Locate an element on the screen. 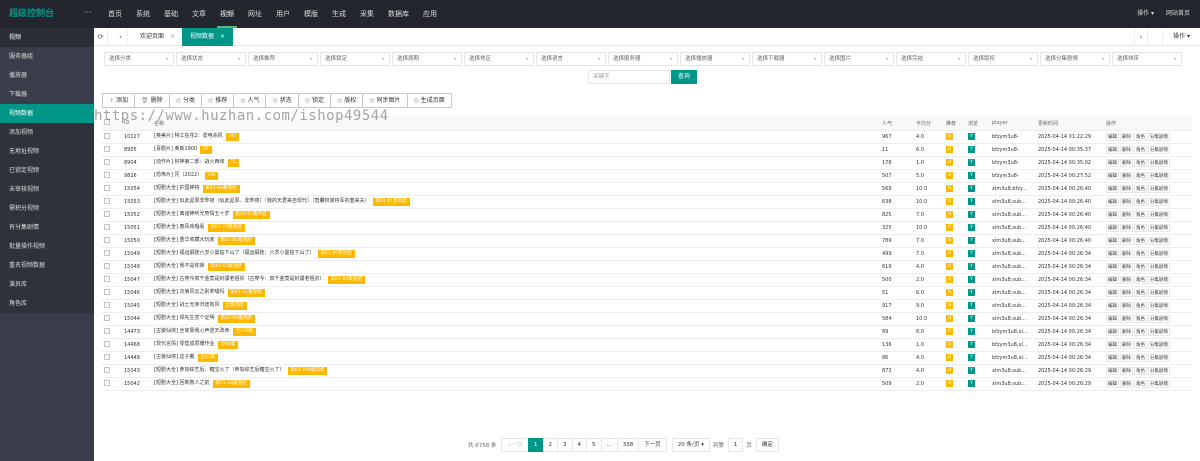 This screenshot has width=1200, height=461. row-name: [短剧大全] 祁先生您个证明 is located at coordinates (184, 318).